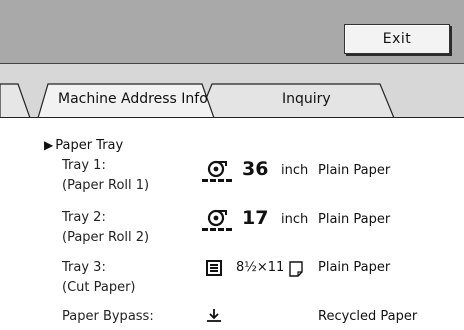 This screenshot has width=464, height=330. What do you see at coordinates (306, 99) in the screenshot?
I see `tab-inquiry-label: Inquiry` at bounding box center [306, 99].